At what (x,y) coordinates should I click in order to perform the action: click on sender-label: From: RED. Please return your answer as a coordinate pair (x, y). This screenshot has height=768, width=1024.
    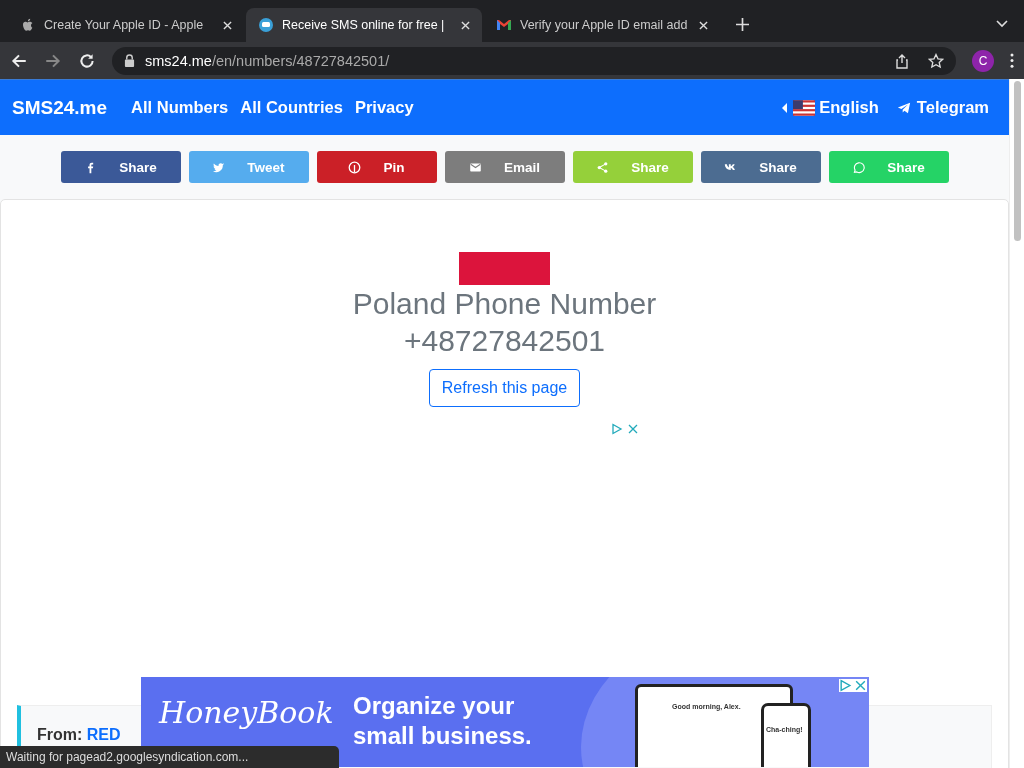
    Looking at the image, I should click on (79, 735).